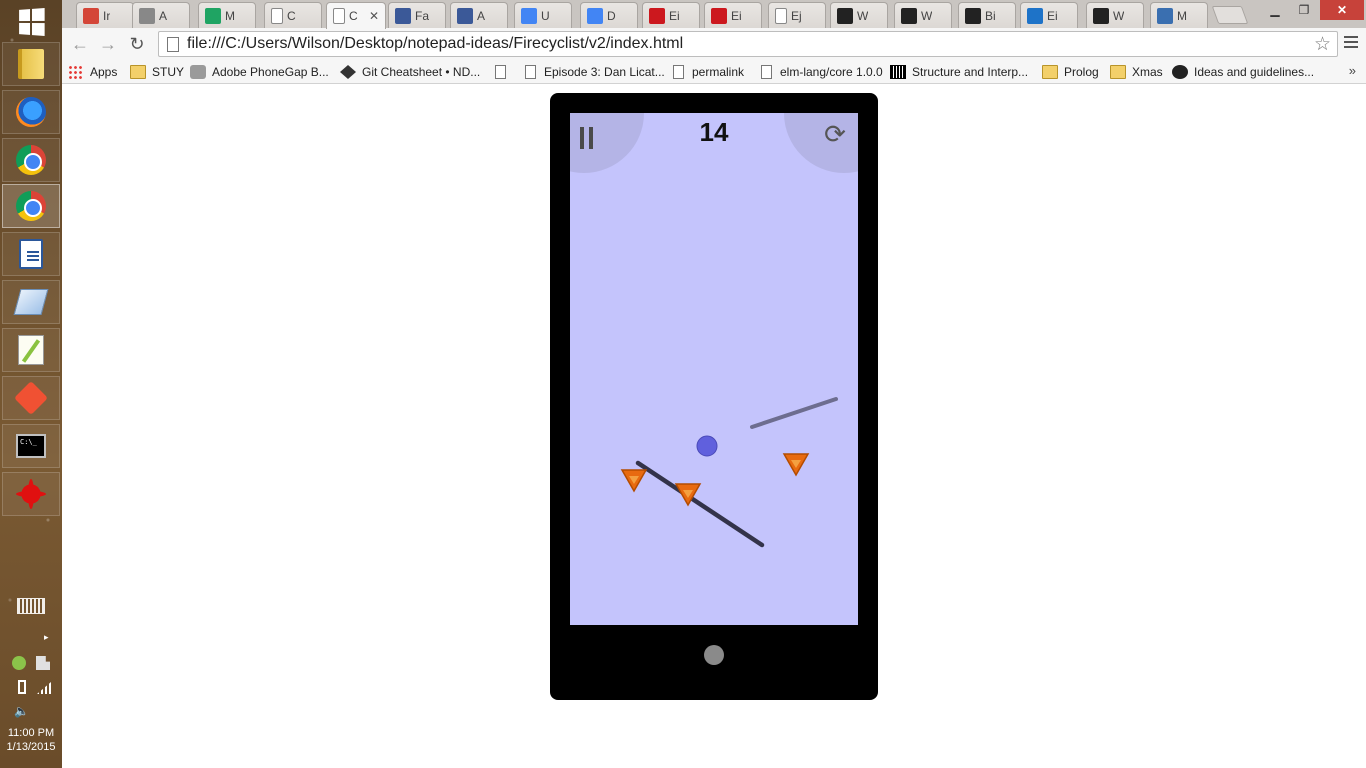  I want to click on browser-tab: Ej, so click(797, 15).